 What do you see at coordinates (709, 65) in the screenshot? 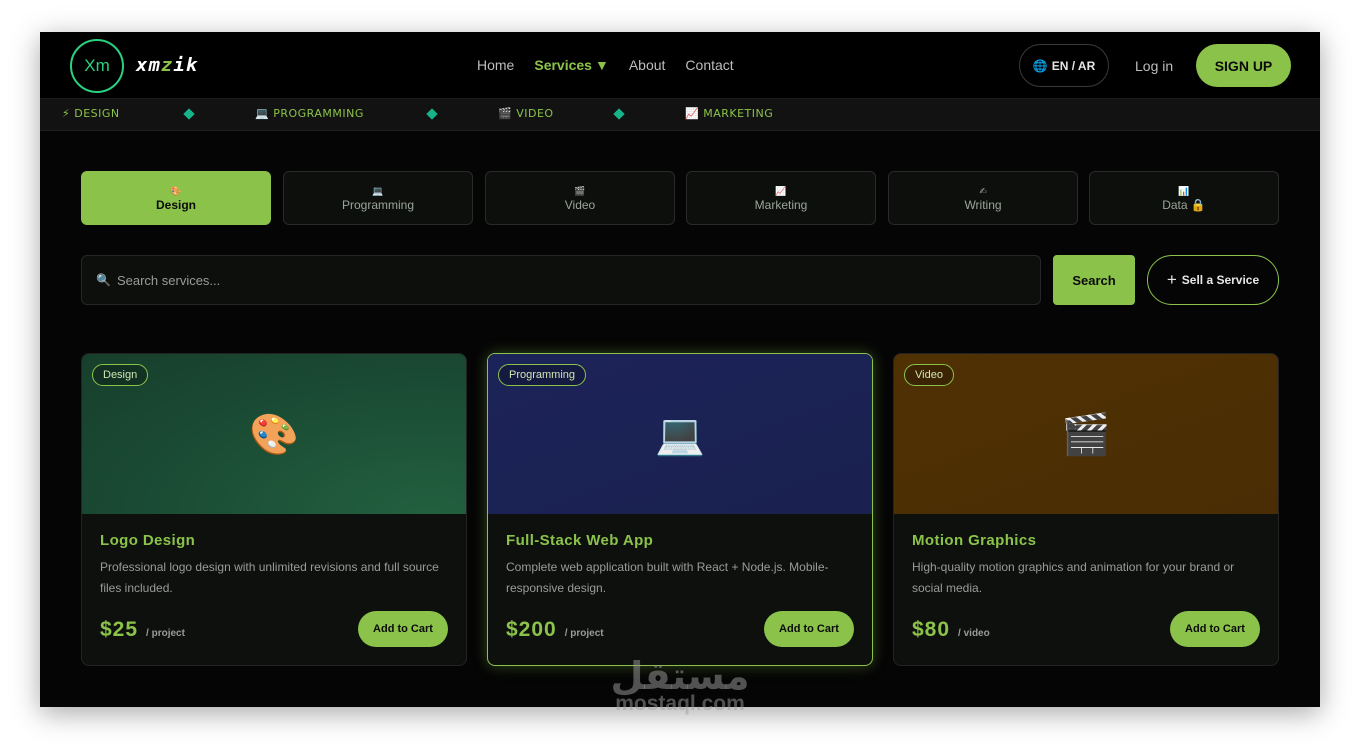
I see `nav-contact: Contact` at bounding box center [709, 65].